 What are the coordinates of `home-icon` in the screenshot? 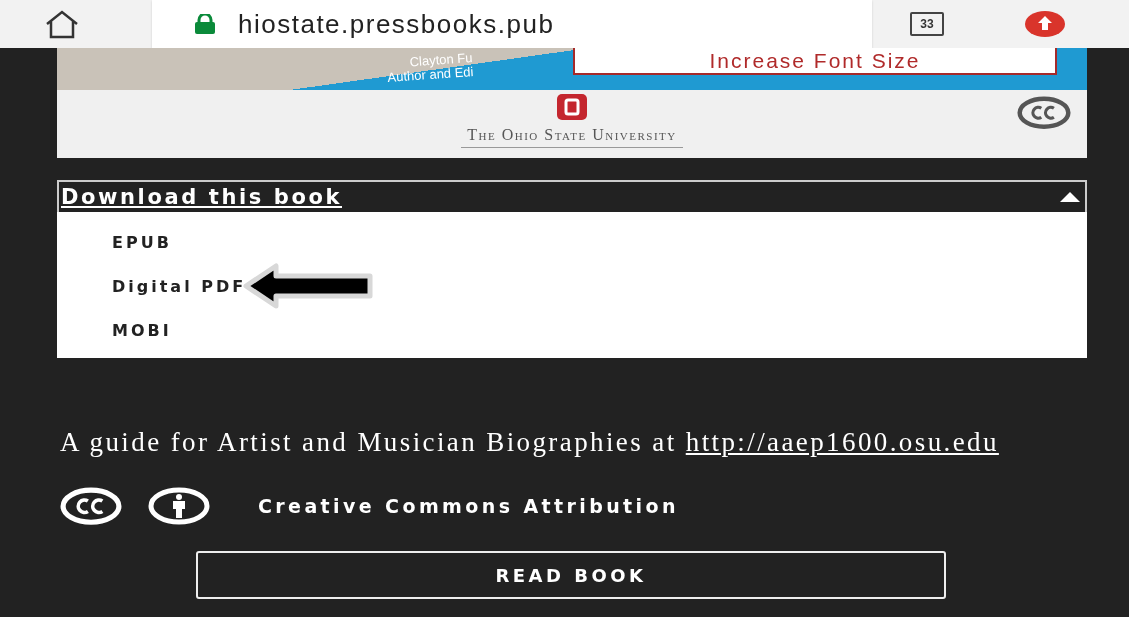 It's located at (62, 24).